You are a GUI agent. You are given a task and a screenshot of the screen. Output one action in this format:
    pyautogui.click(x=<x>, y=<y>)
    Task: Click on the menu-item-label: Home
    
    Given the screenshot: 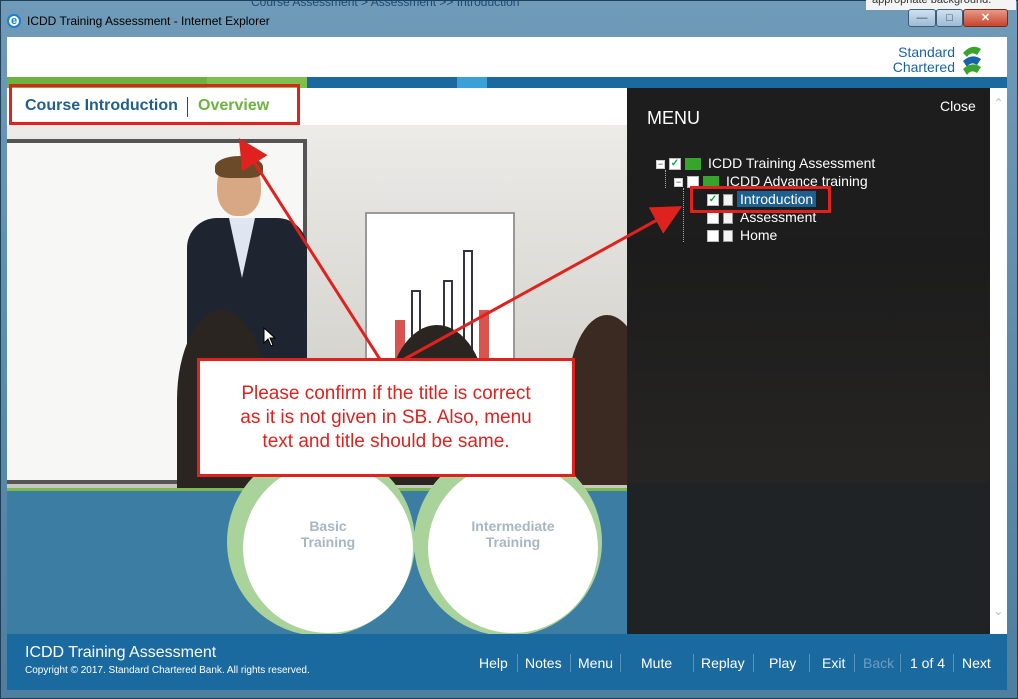 What is the action you would take?
    pyautogui.click(x=759, y=235)
    